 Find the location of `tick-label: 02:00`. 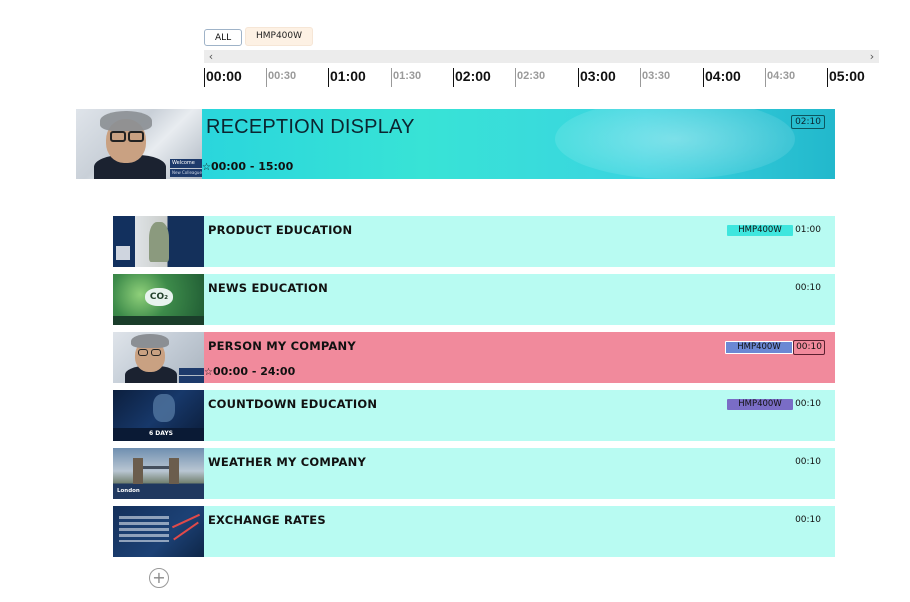

tick-label: 02:00 is located at coordinates (472, 77).